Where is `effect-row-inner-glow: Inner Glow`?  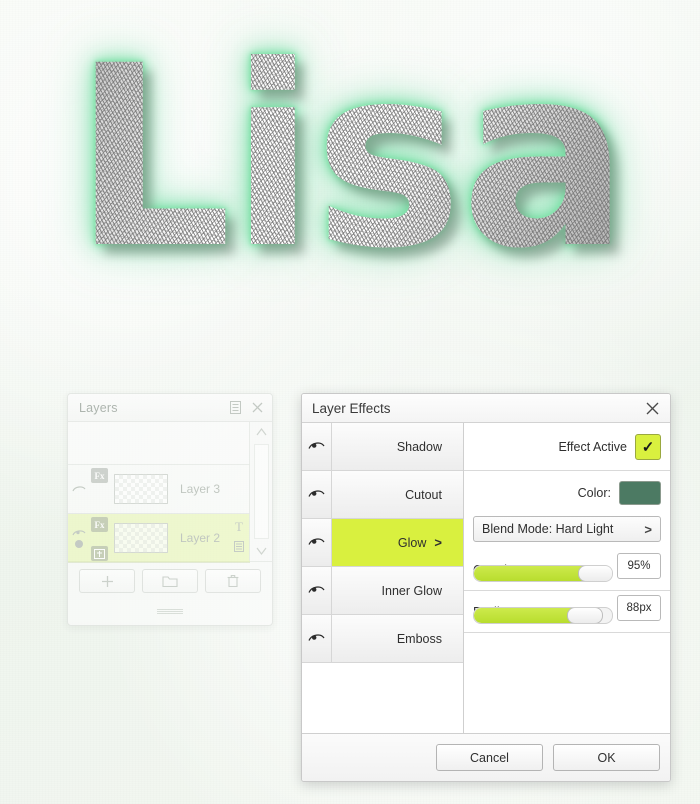 effect-row-inner-glow: Inner Glow is located at coordinates (382, 591).